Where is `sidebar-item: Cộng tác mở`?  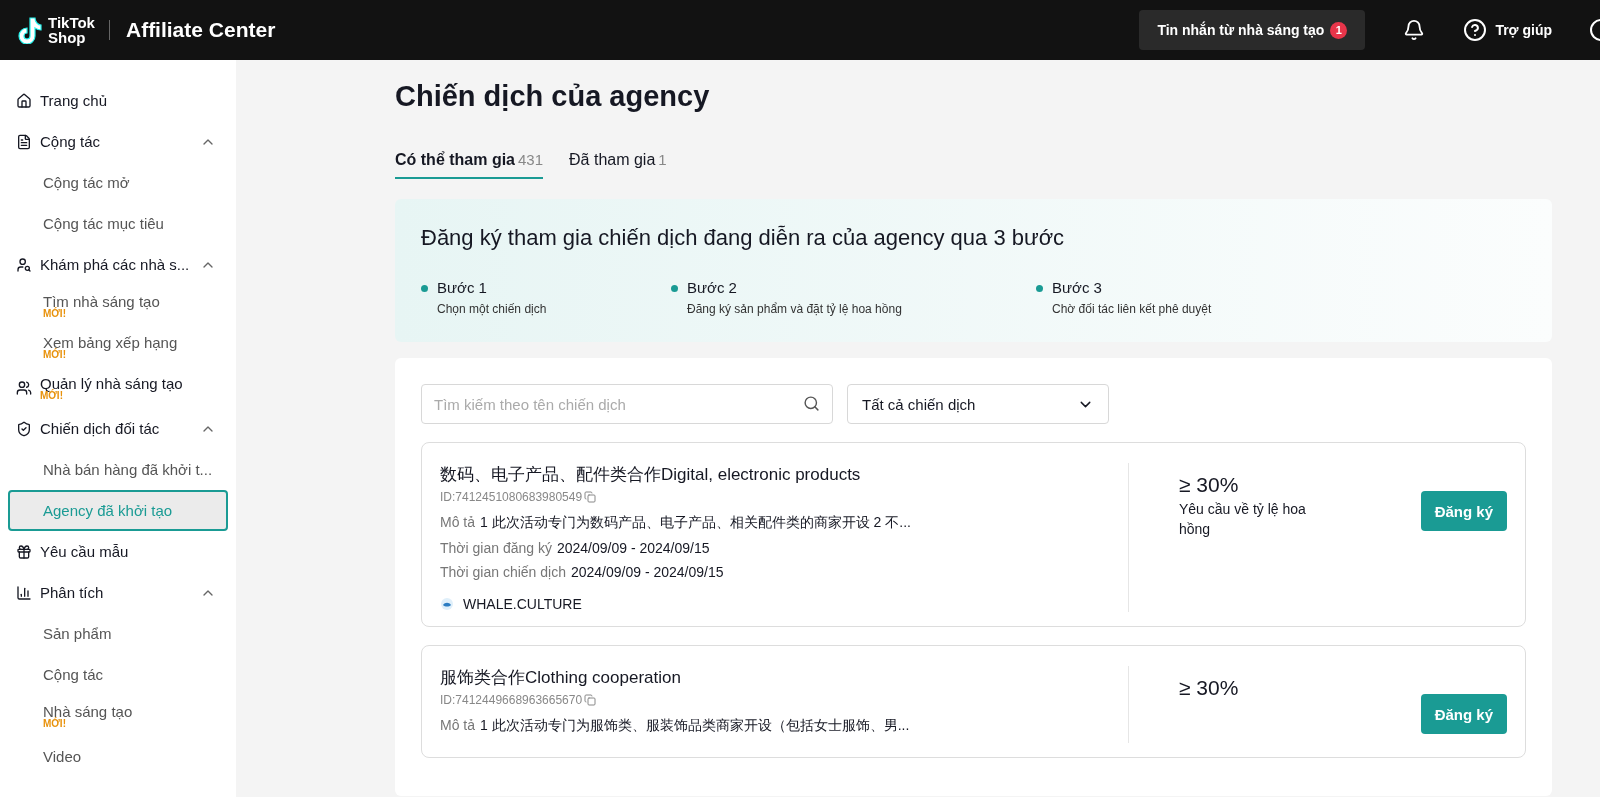
sidebar-item: Cộng tác mở is located at coordinates (118, 182).